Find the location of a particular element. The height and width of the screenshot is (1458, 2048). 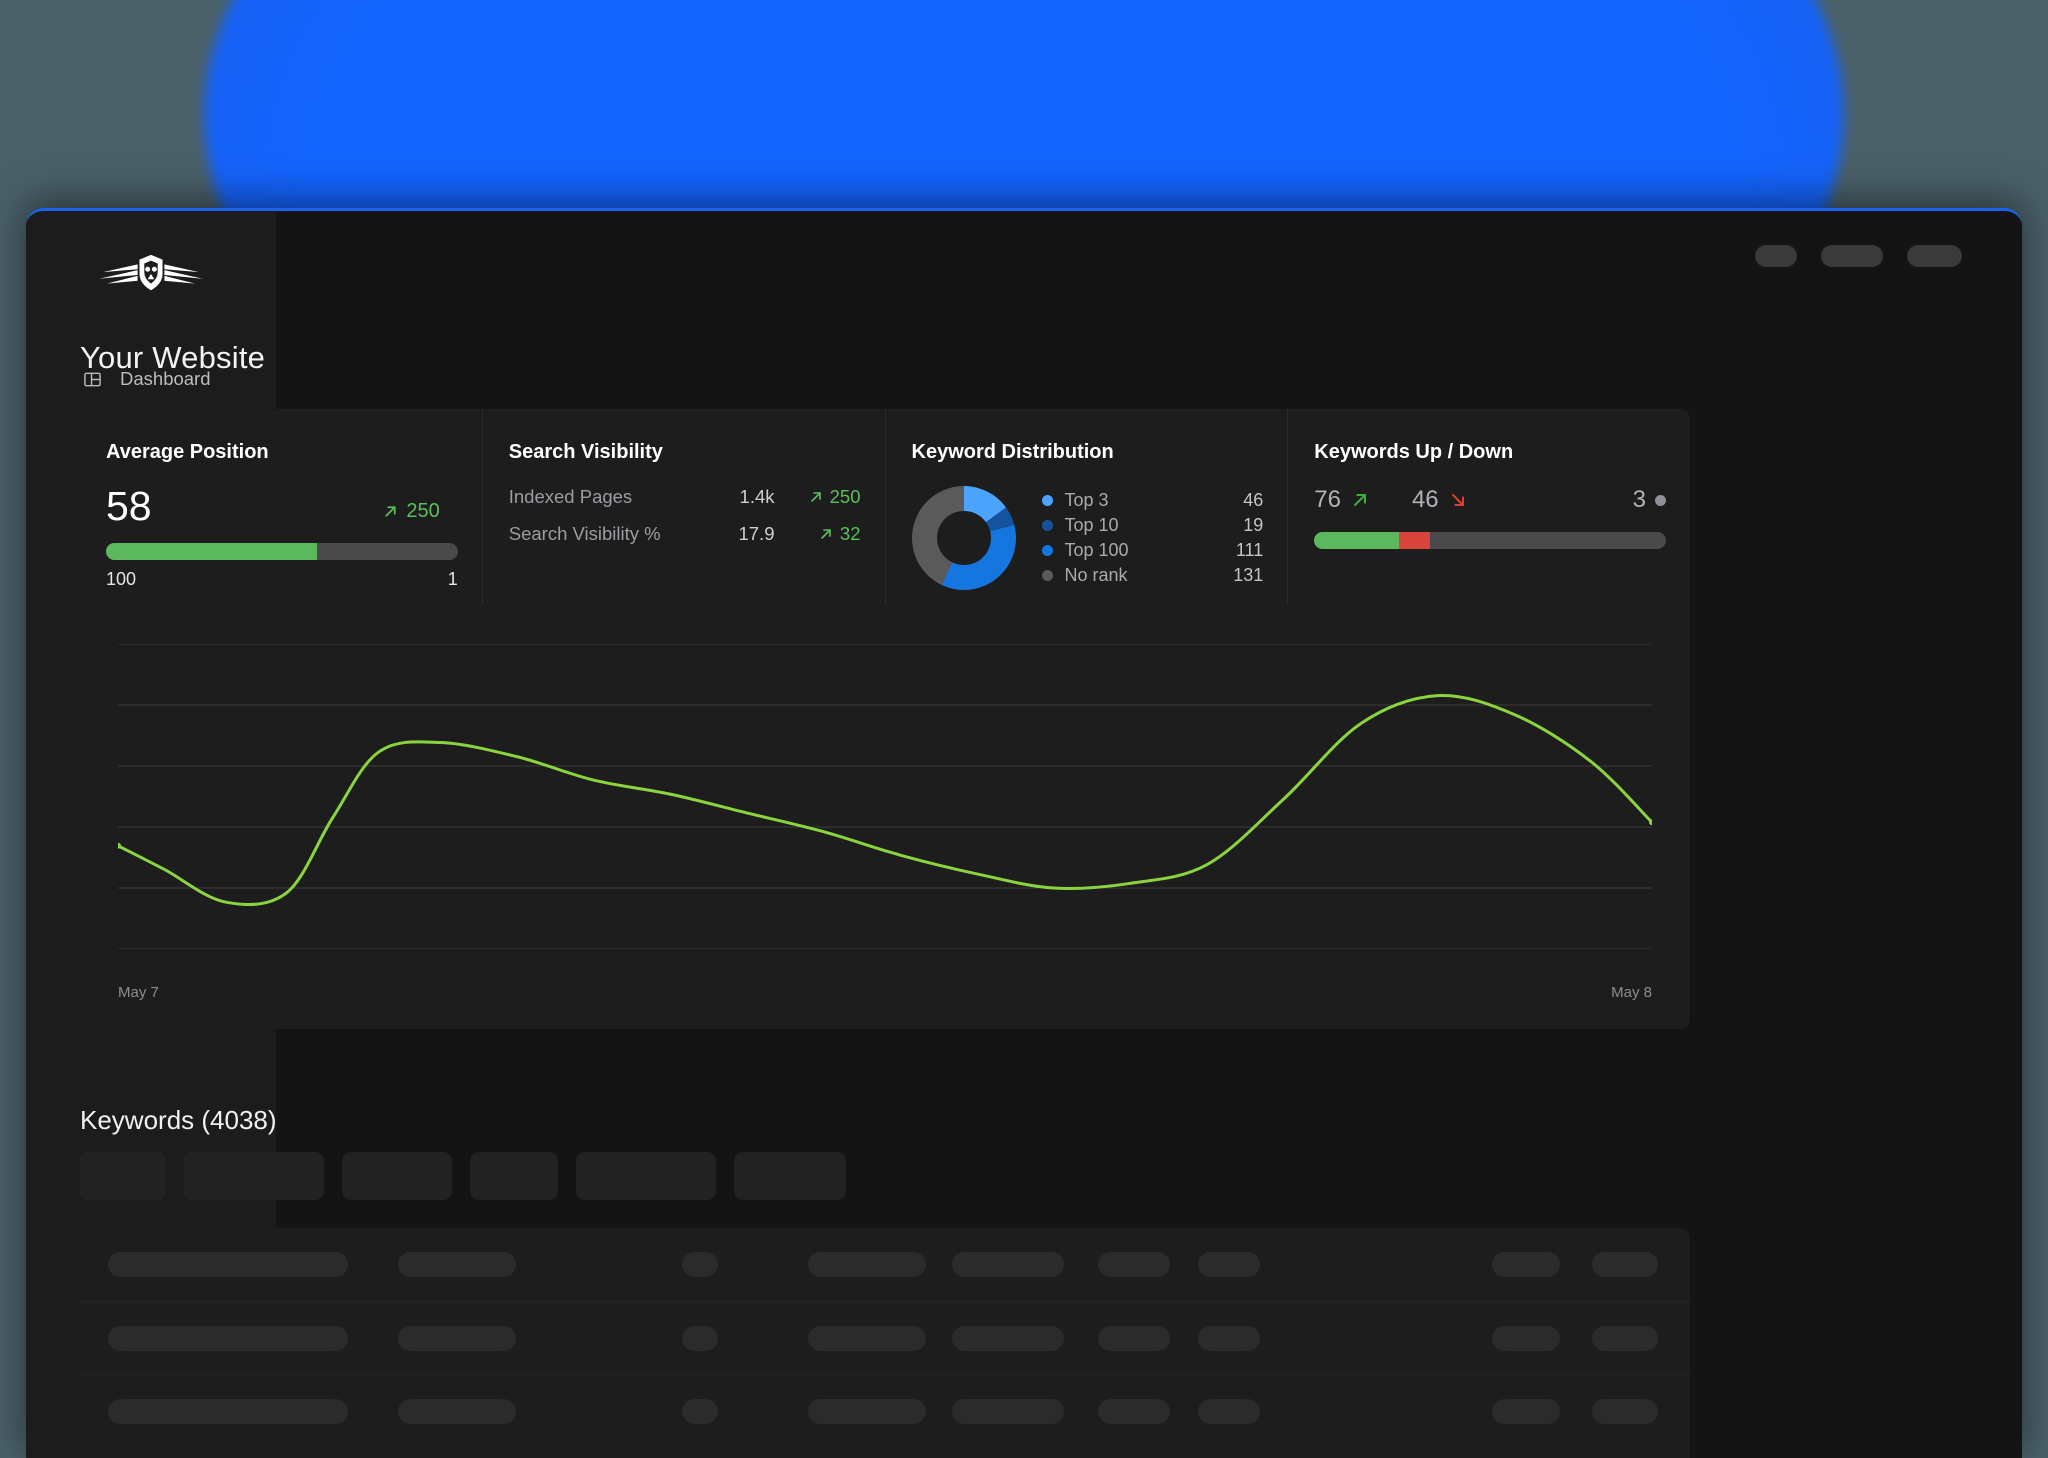

owl-logo-icon is located at coordinates (151, 272).